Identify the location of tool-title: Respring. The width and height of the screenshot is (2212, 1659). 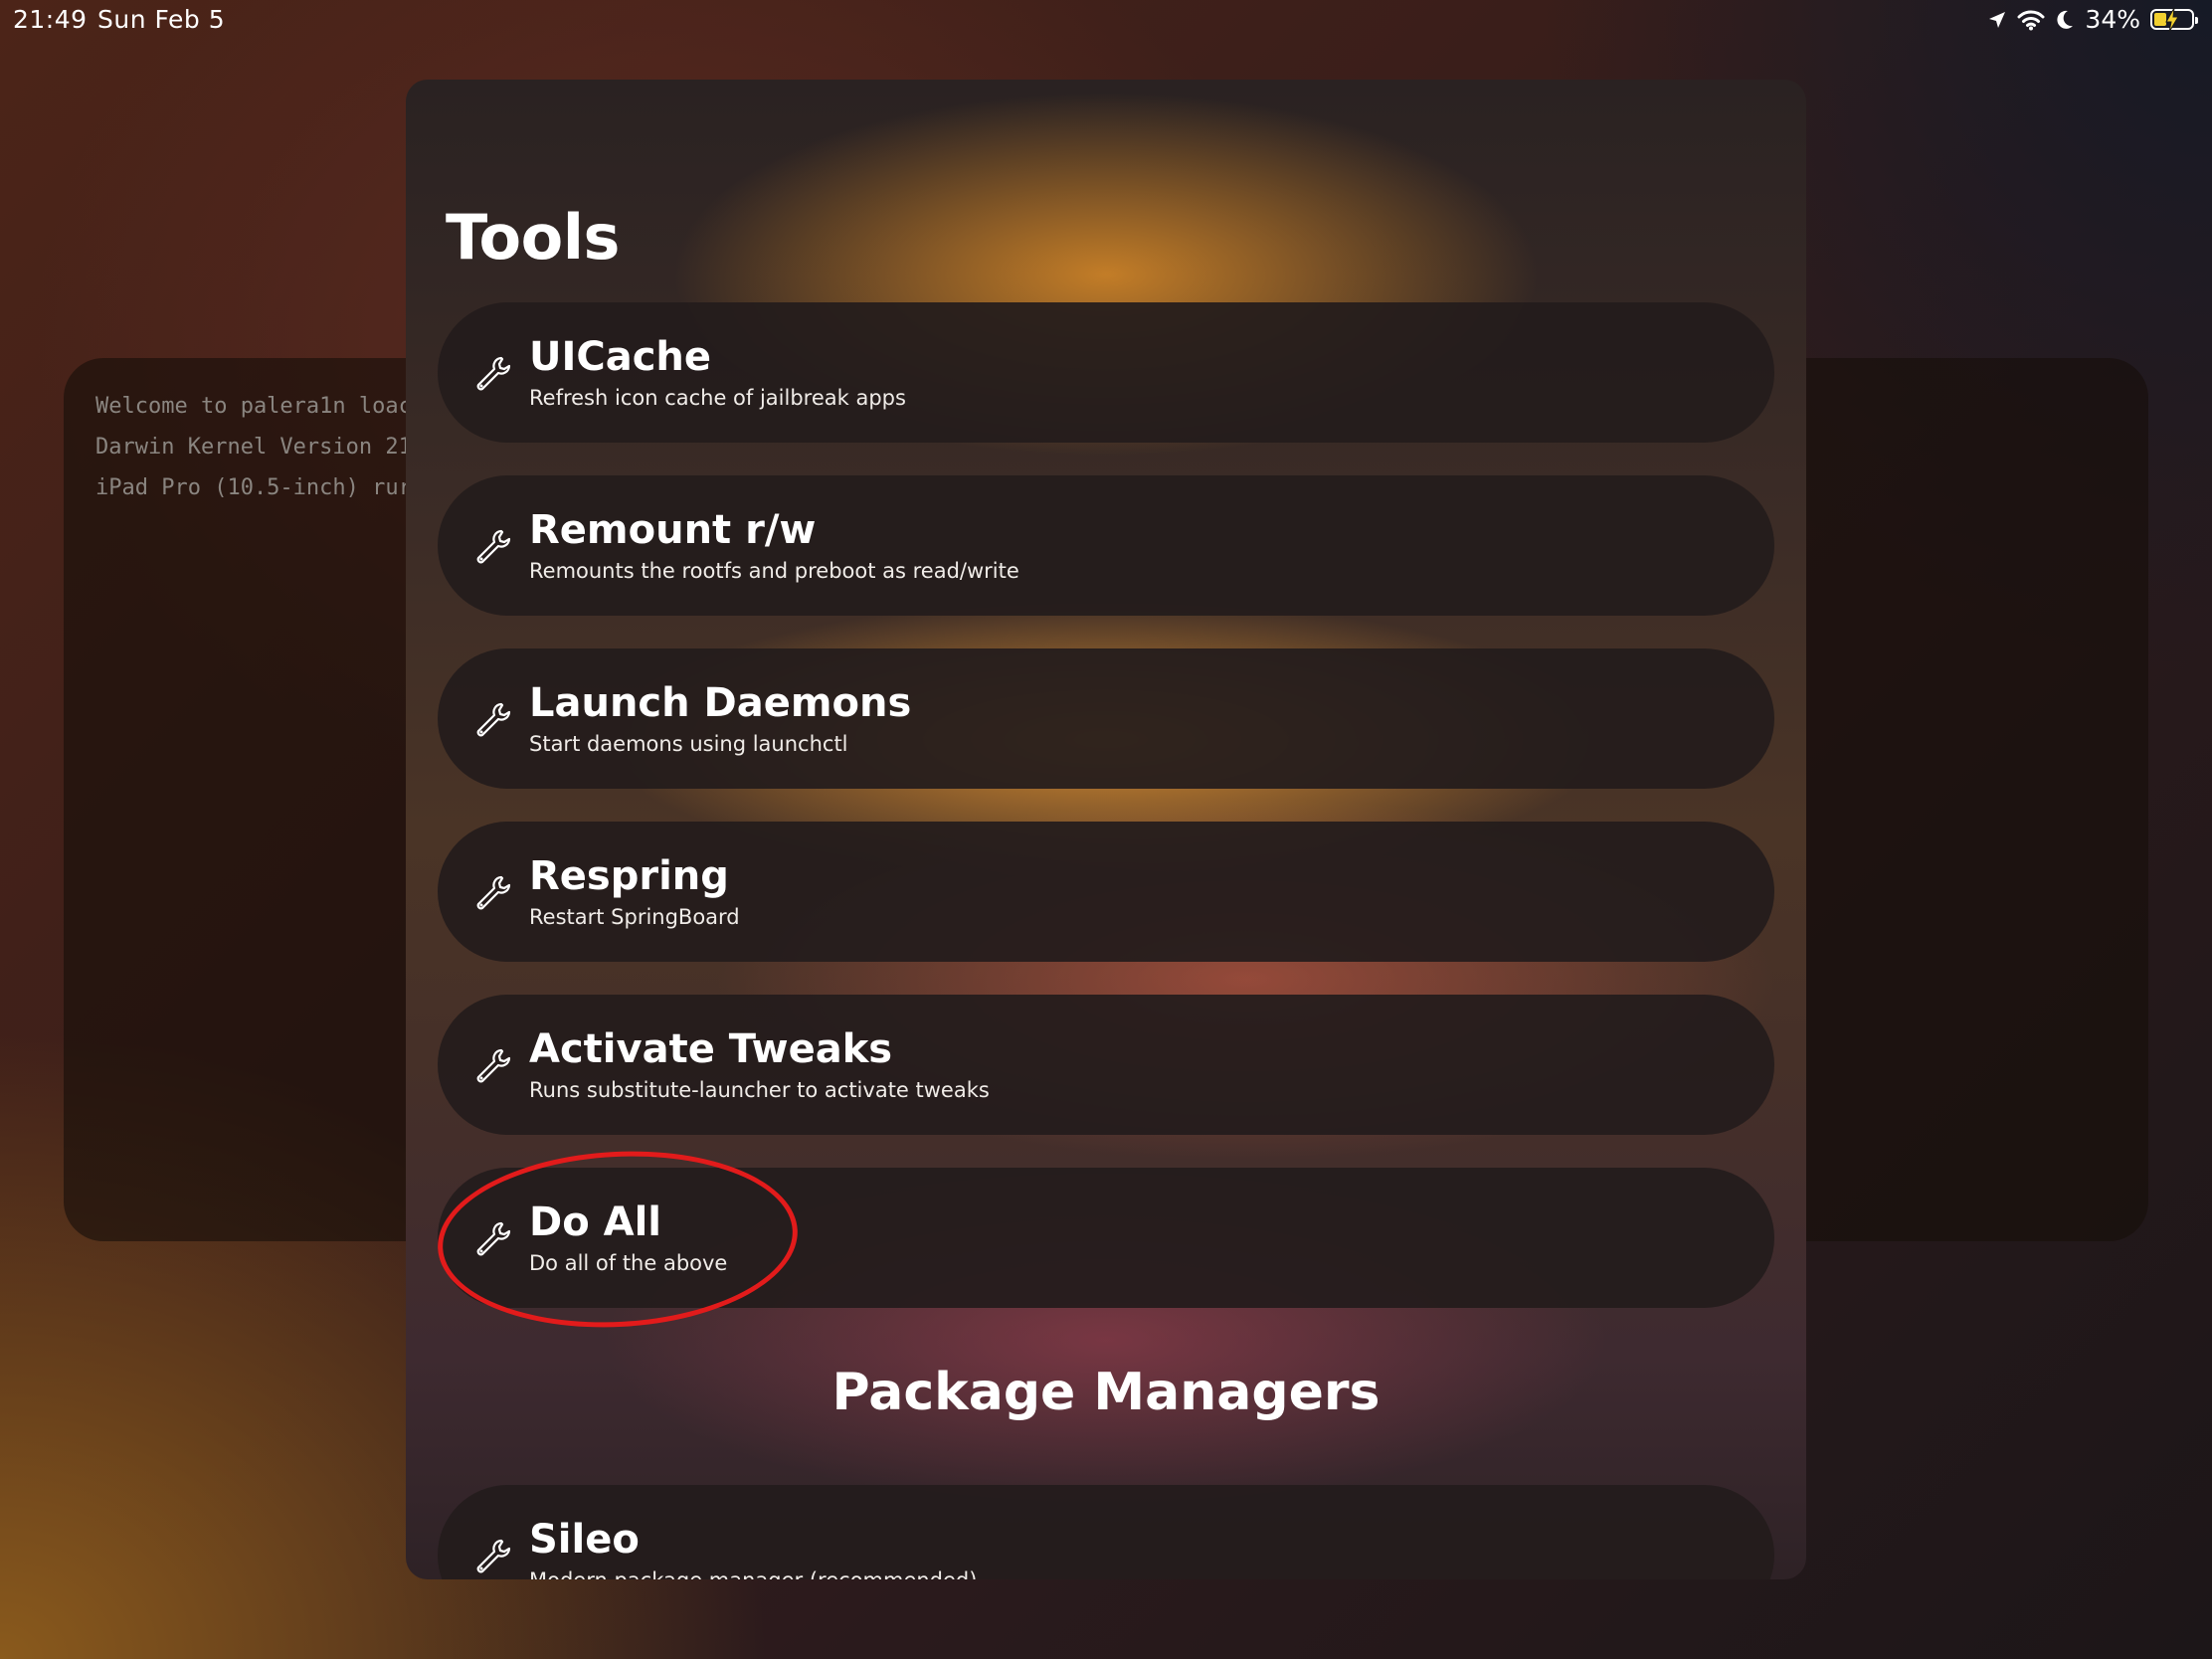
(629, 876).